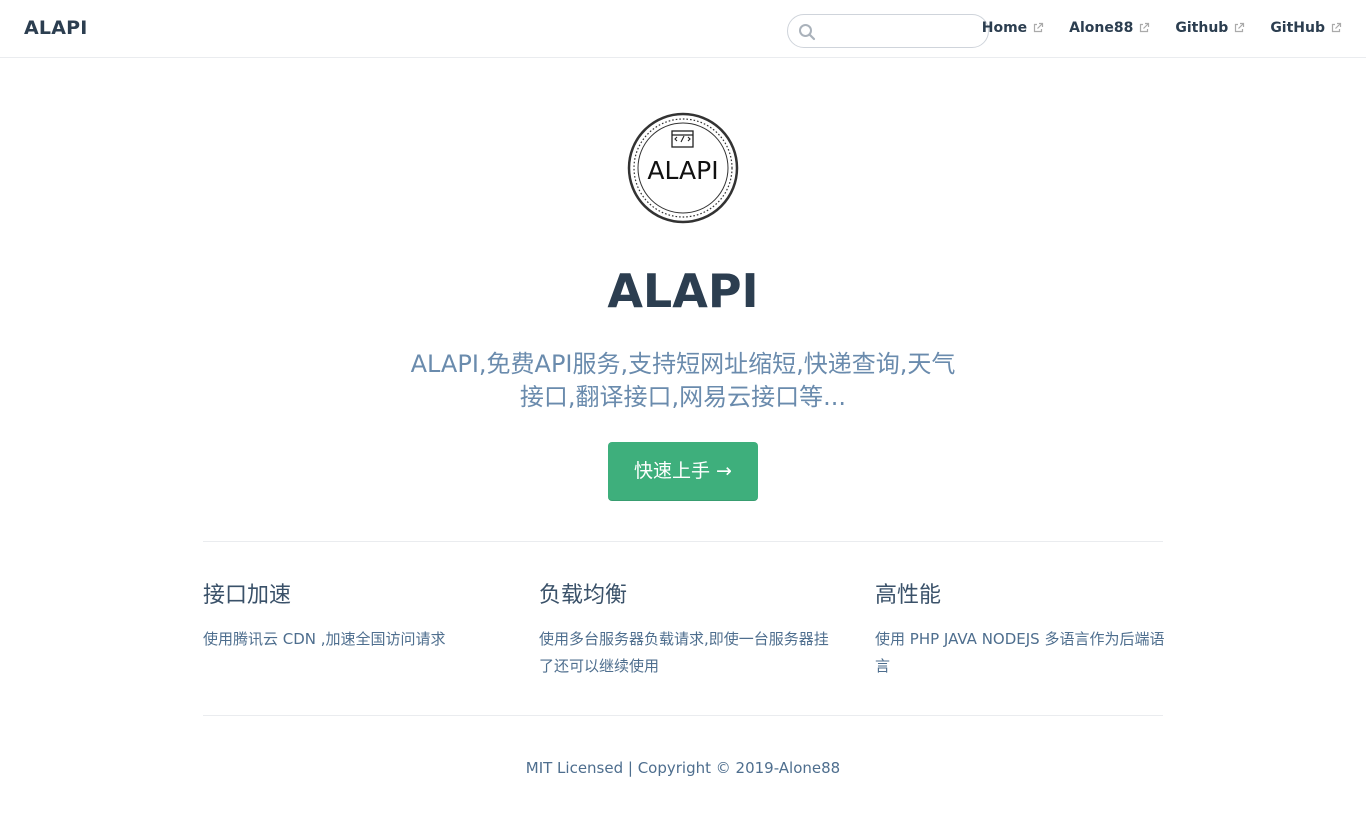  I want to click on nav-link-home: Home, so click(1013, 28).